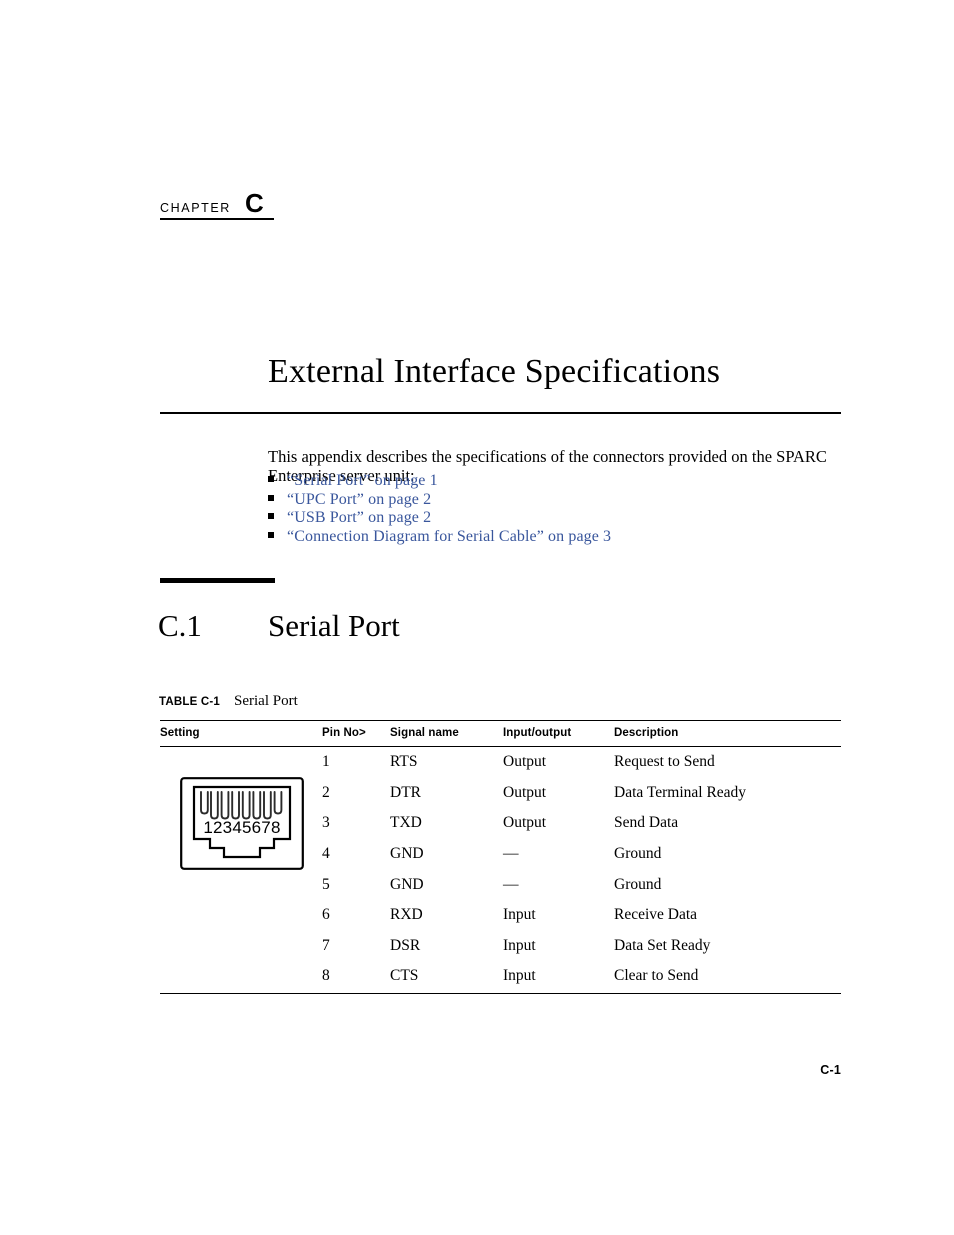  I want to click on section-heading-rule, so click(217, 580).